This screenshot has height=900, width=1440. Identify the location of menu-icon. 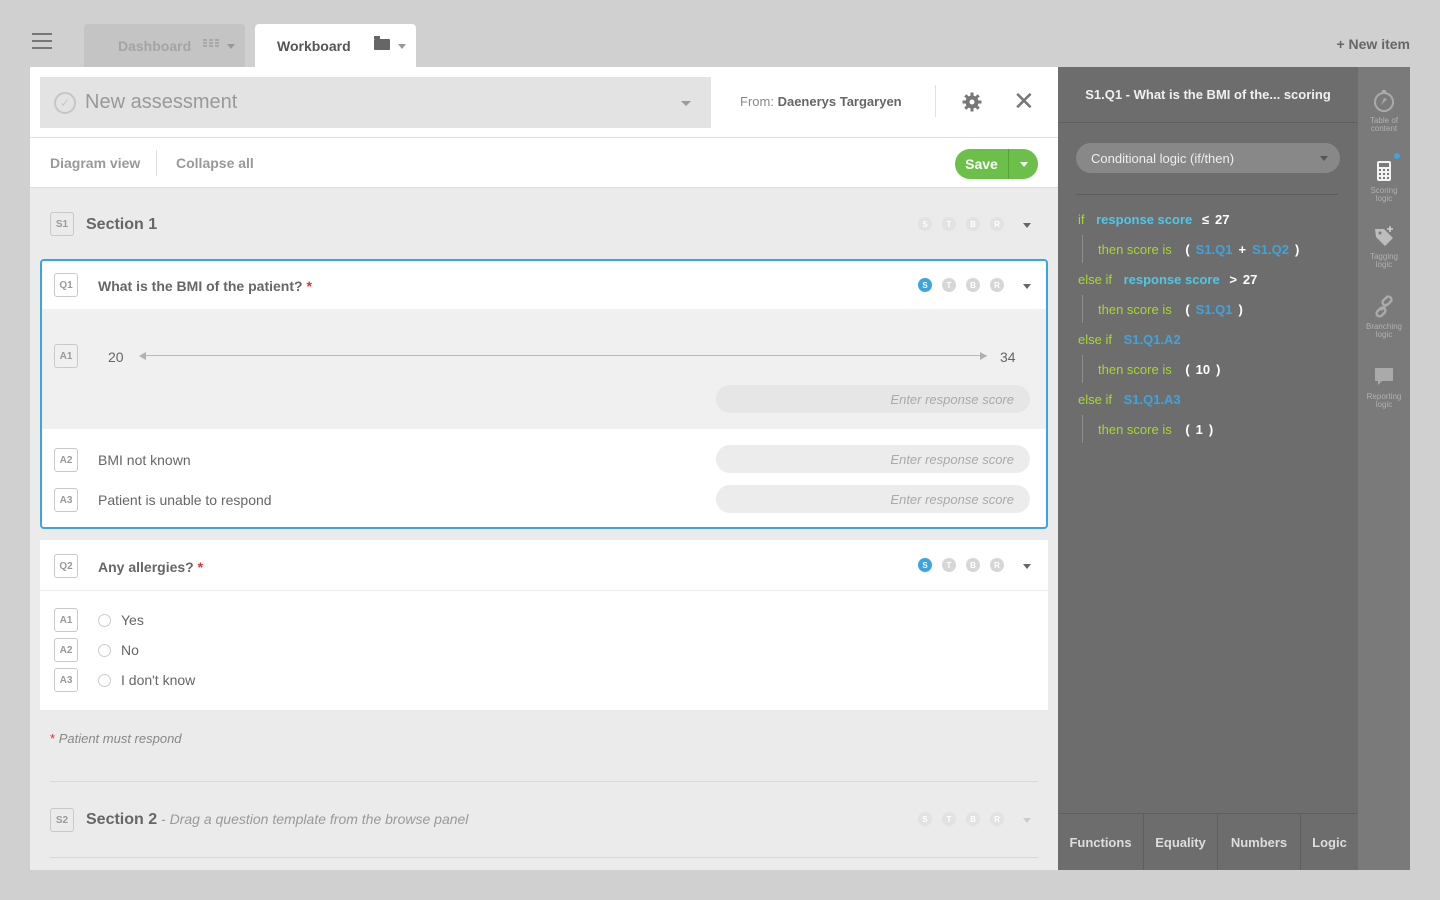
(42, 41).